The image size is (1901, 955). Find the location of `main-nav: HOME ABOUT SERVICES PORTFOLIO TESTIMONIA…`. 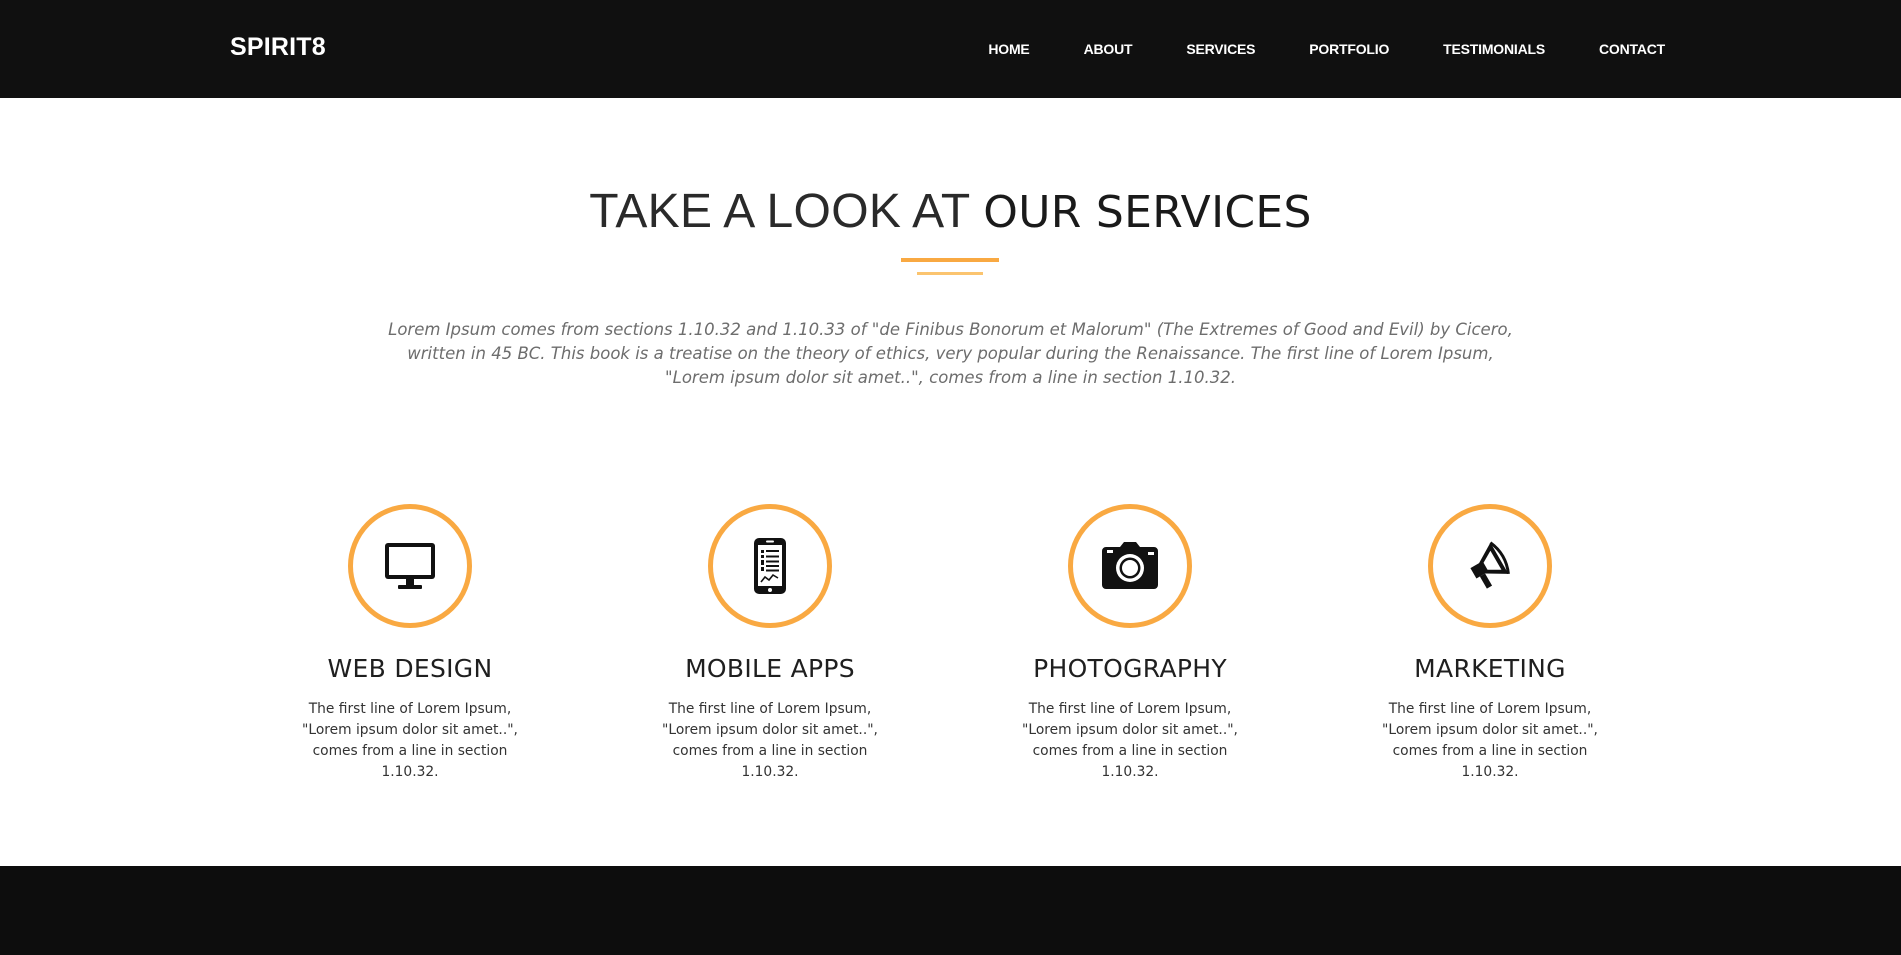

main-nav: HOME ABOUT SERVICES PORTFOLIO TESTIMONIA… is located at coordinates (1299, 50).